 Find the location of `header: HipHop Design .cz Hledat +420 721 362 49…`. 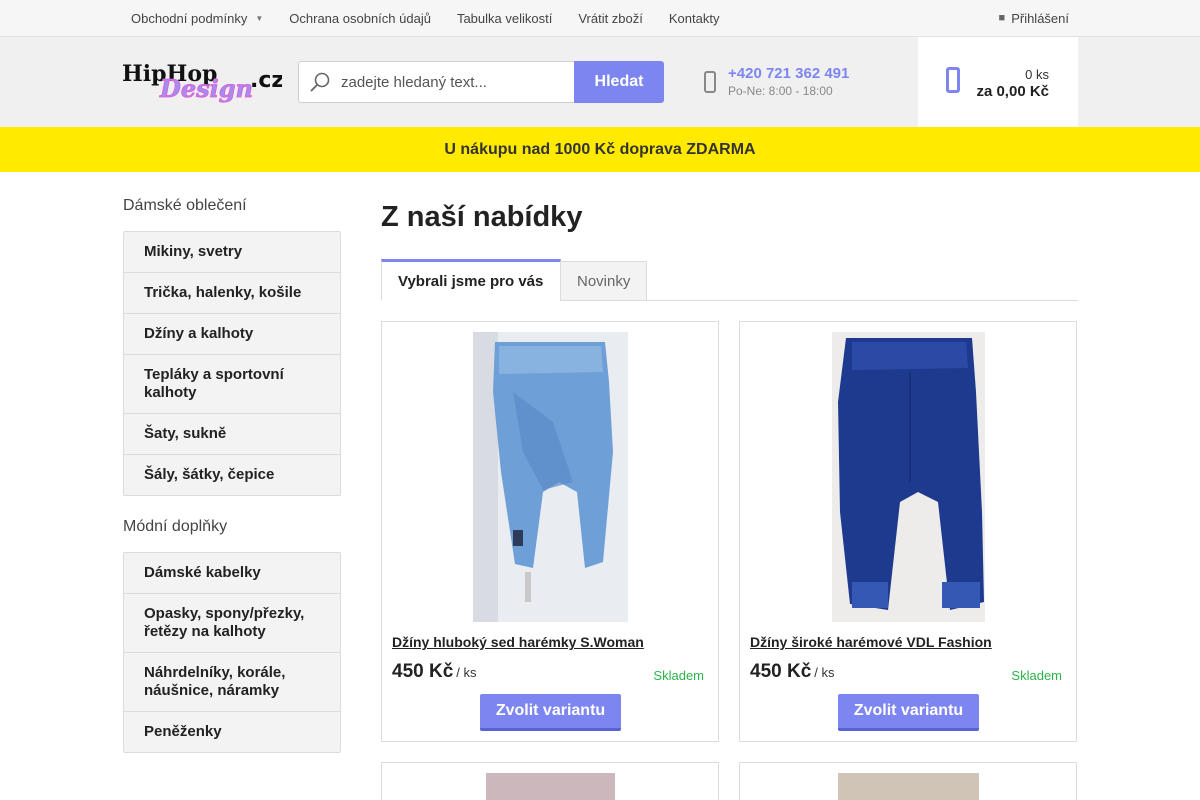

header: HipHop Design .cz Hledat +420 721 362 49… is located at coordinates (600, 82).